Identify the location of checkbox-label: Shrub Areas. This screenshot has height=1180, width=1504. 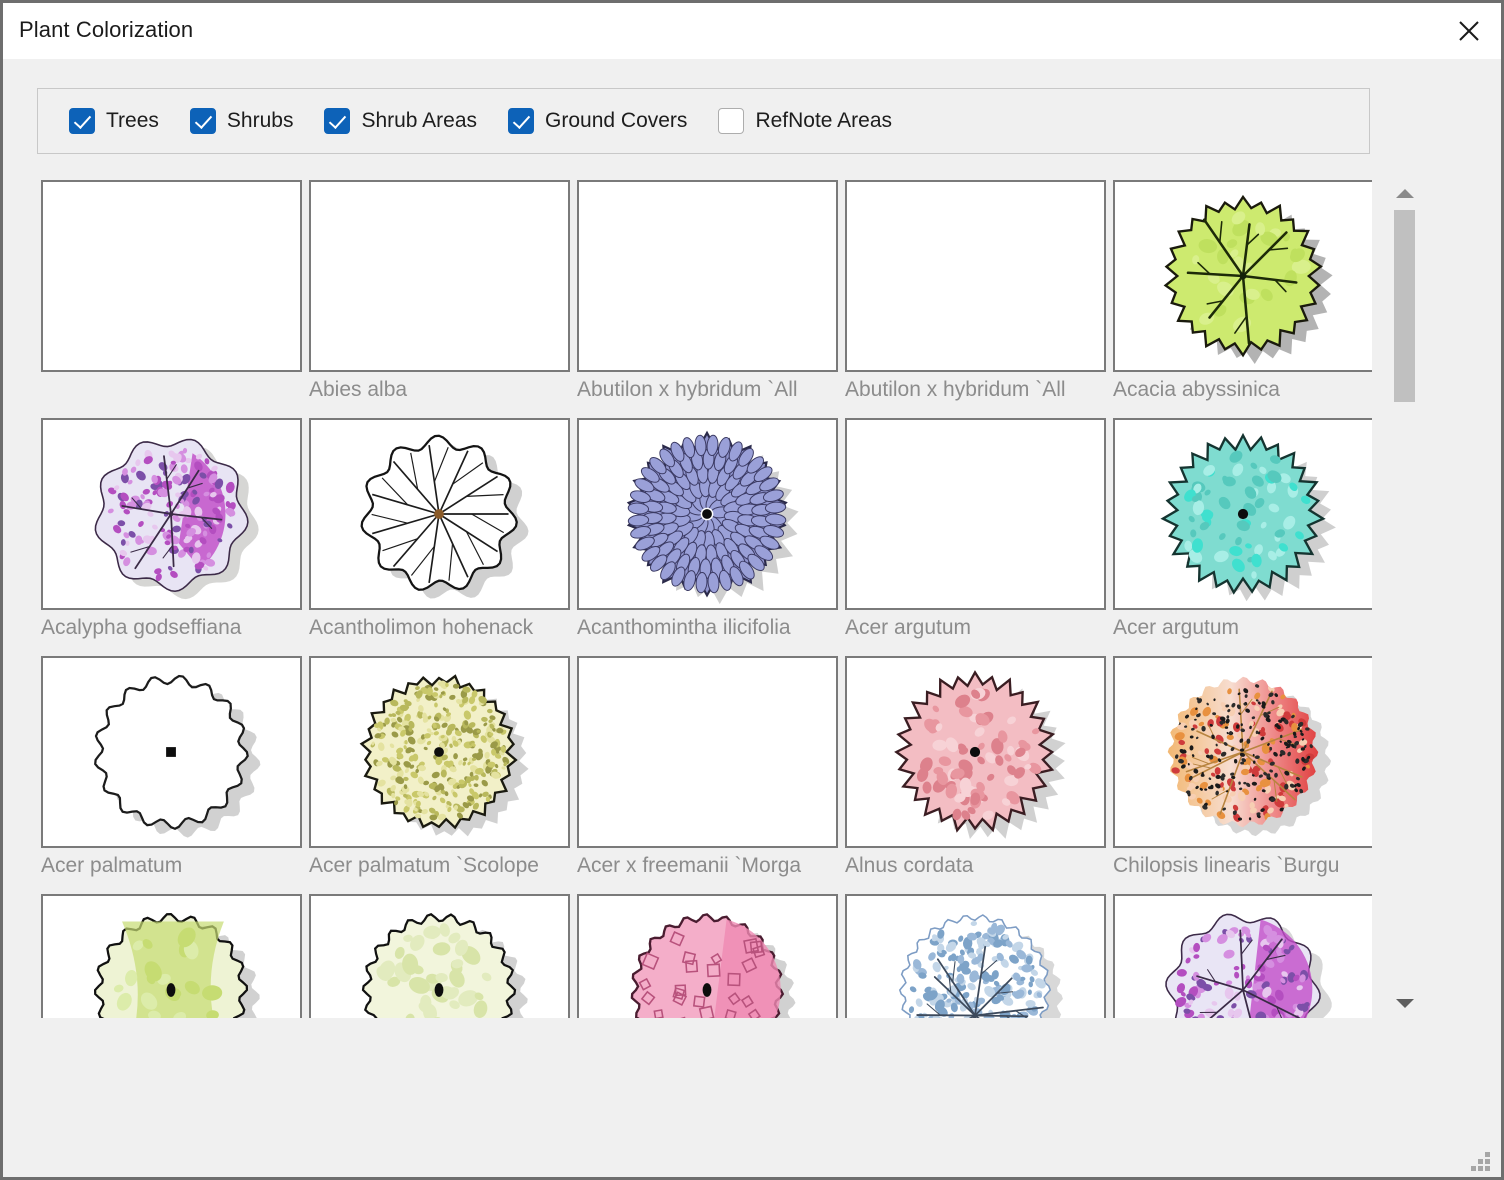
(419, 120).